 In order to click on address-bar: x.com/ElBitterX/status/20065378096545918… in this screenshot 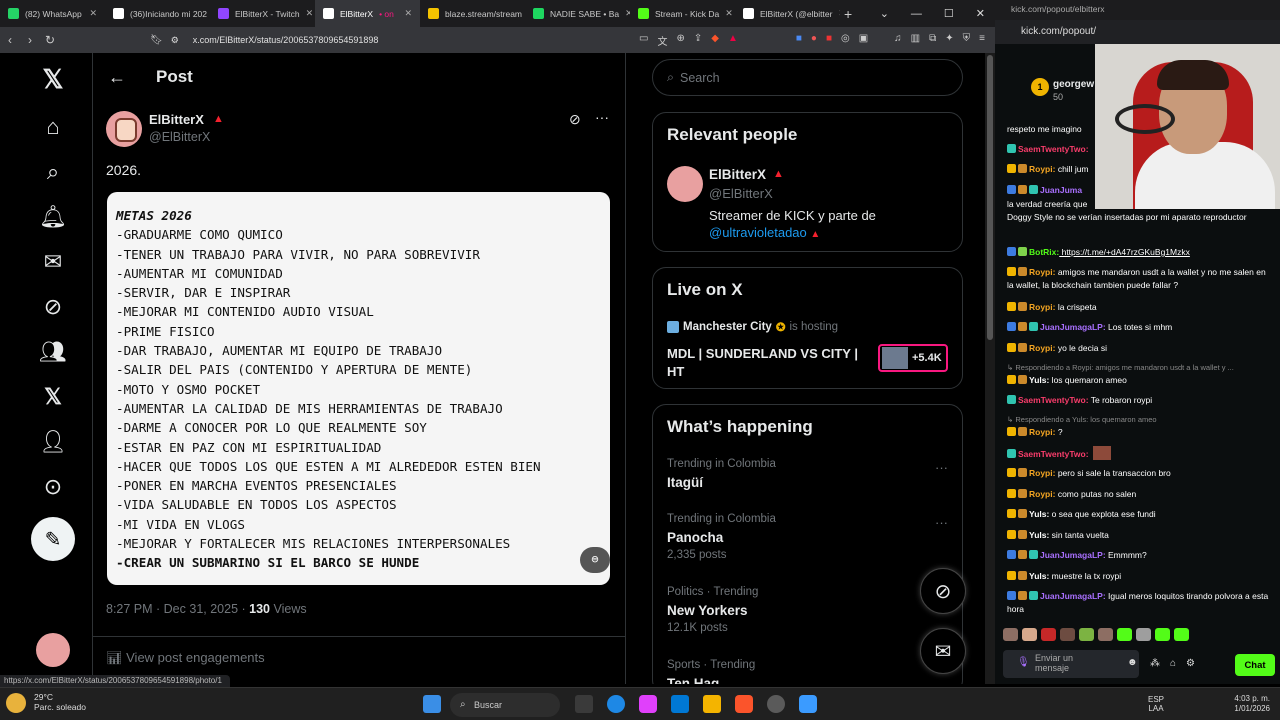, I will do `click(286, 40)`.